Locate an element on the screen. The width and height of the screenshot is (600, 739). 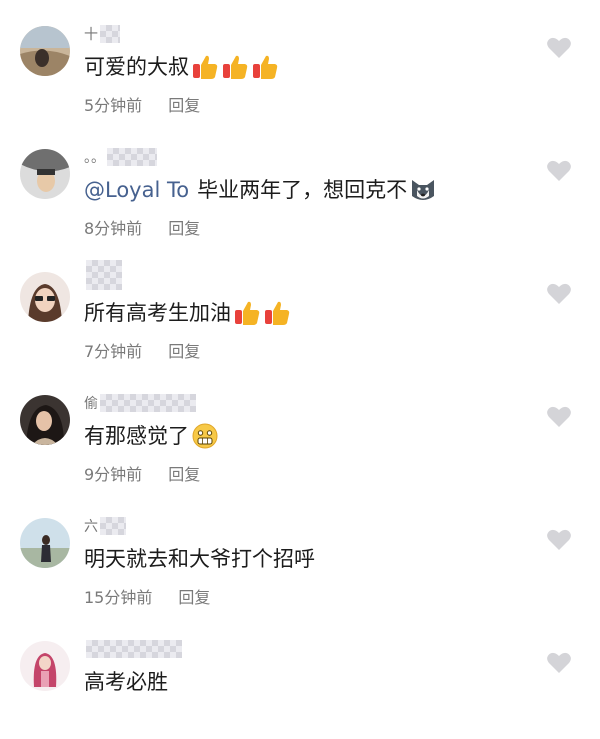
comment-text: 可爱的大叔 is located at coordinates (181, 67).